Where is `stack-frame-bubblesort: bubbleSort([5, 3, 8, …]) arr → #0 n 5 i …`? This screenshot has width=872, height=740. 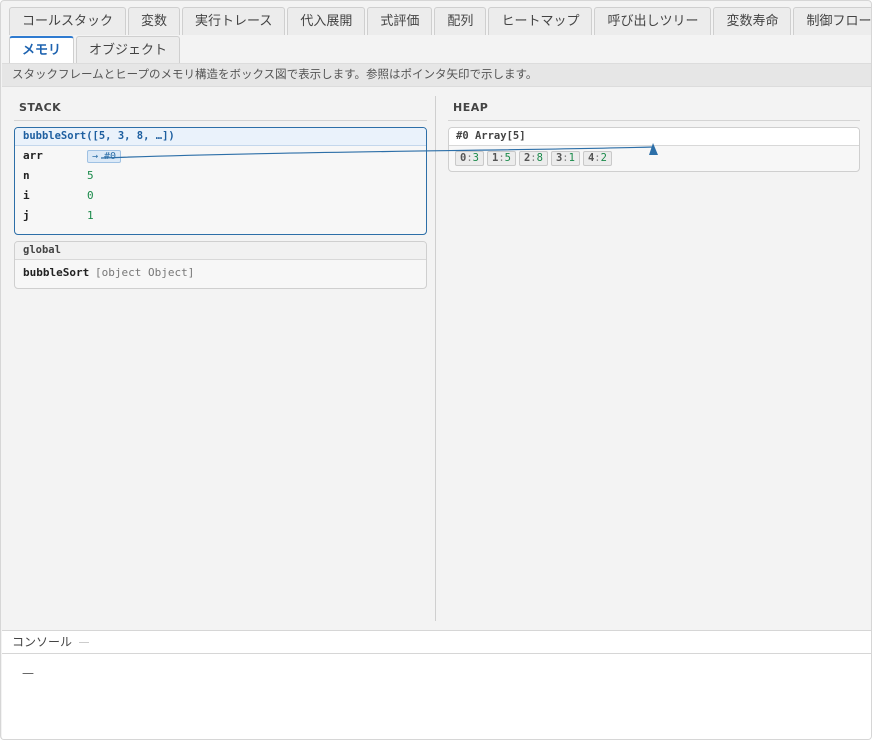 stack-frame-bubblesort: bubbleSort([5, 3, 8, …]) arr → #0 n 5 i … is located at coordinates (220, 181).